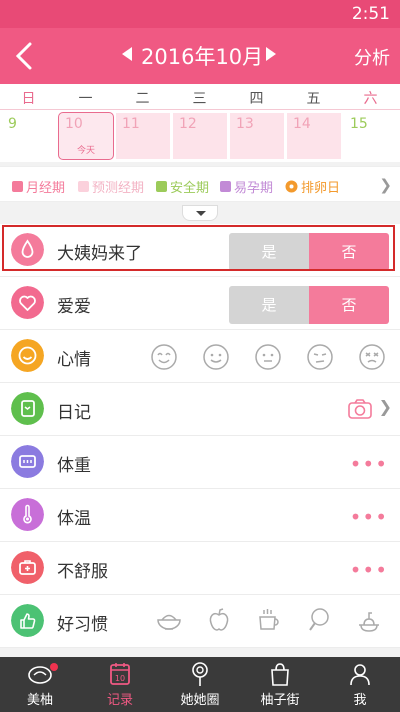 Image resolution: width=400 pixels, height=712 pixels. What do you see at coordinates (200, 136) in the screenshot?
I see `day-cell: 12` at bounding box center [200, 136].